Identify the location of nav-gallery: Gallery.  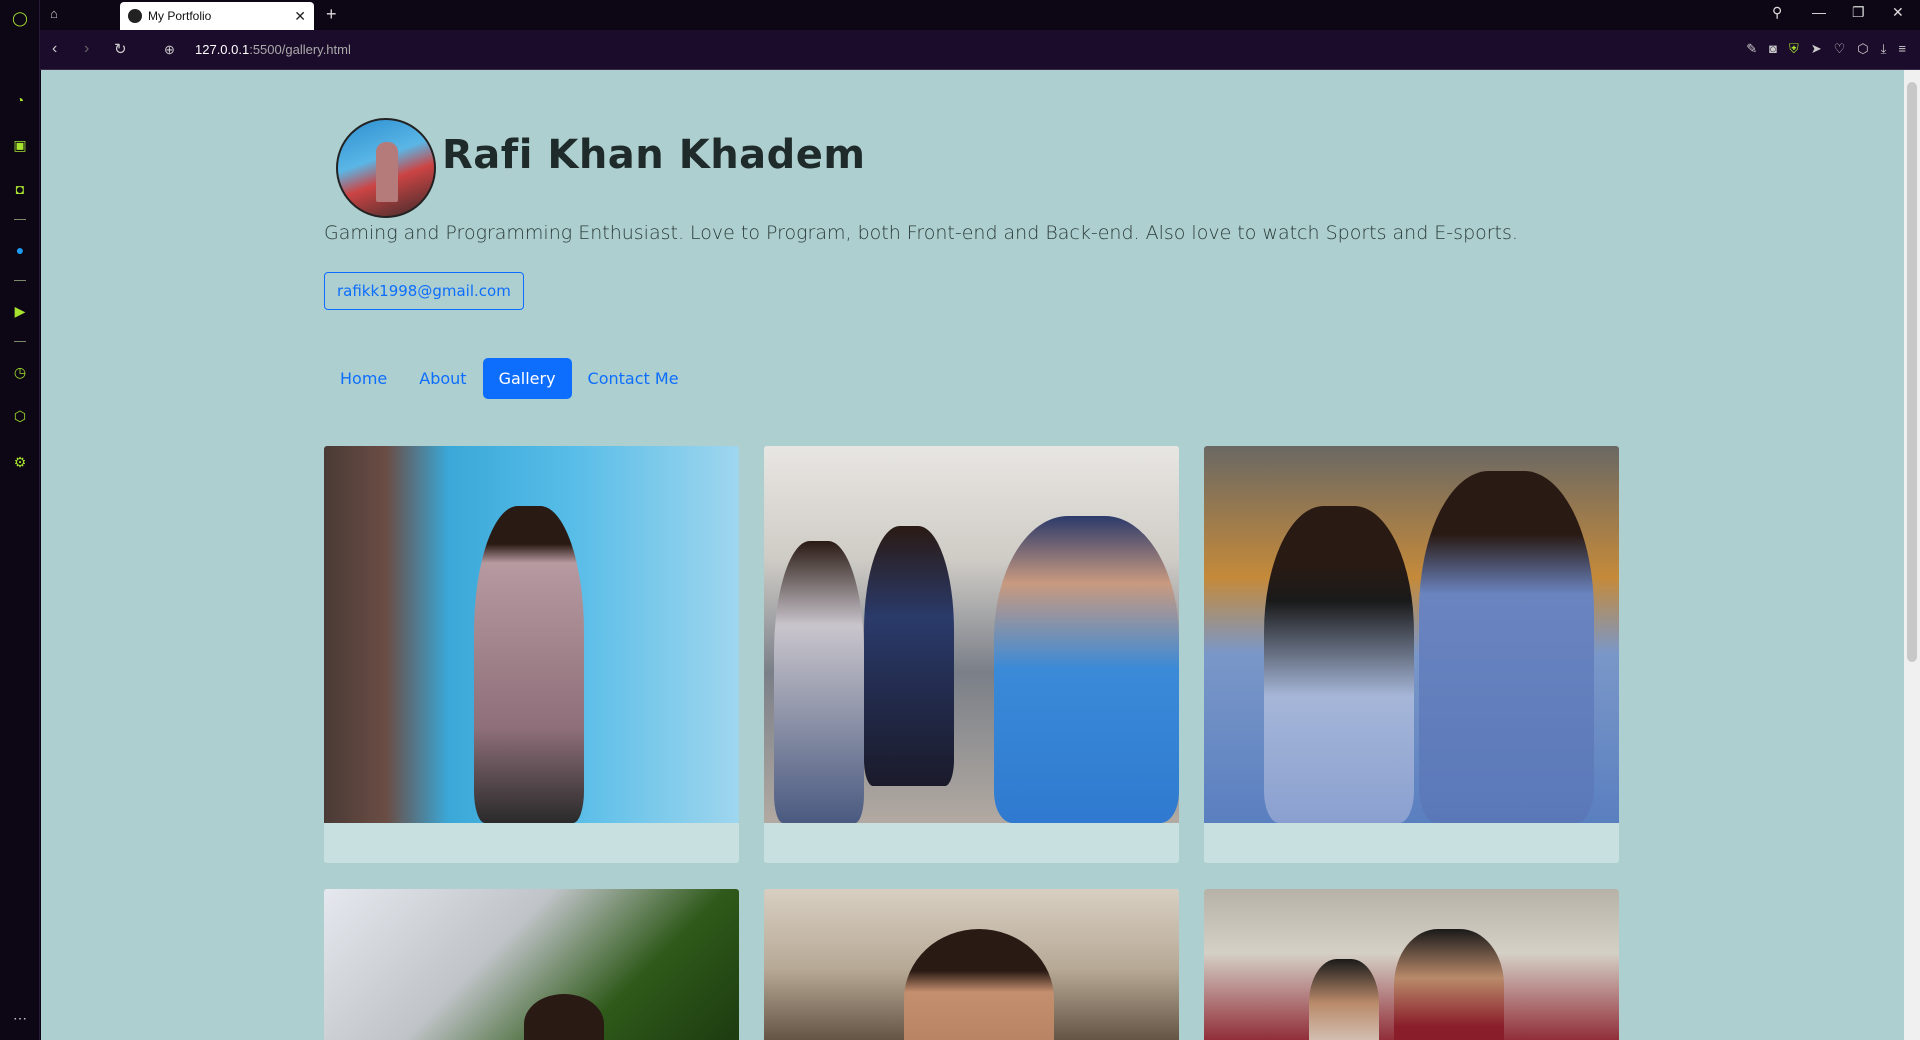
(527, 378).